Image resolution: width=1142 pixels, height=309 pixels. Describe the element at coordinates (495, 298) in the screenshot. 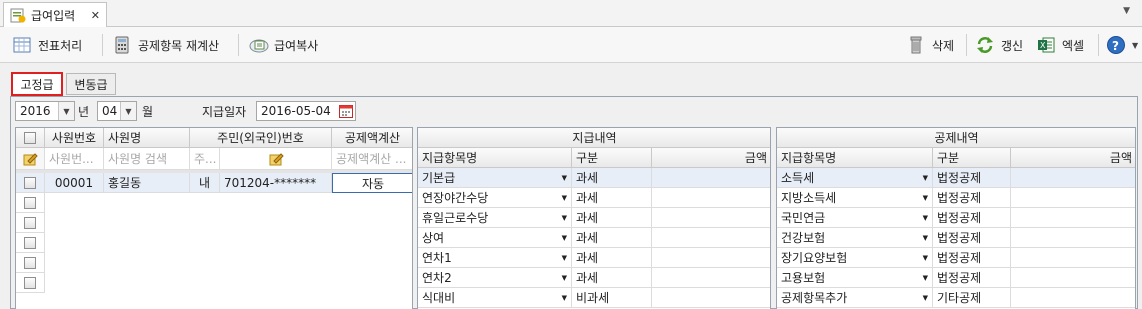

I see `item-select-cell: 식대비 ▼` at that location.